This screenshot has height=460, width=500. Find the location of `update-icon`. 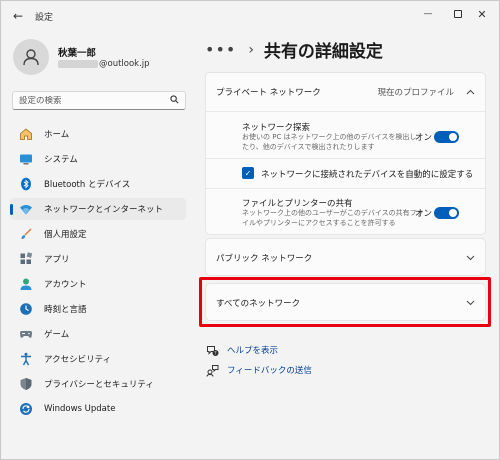

update-icon is located at coordinates (26, 409).